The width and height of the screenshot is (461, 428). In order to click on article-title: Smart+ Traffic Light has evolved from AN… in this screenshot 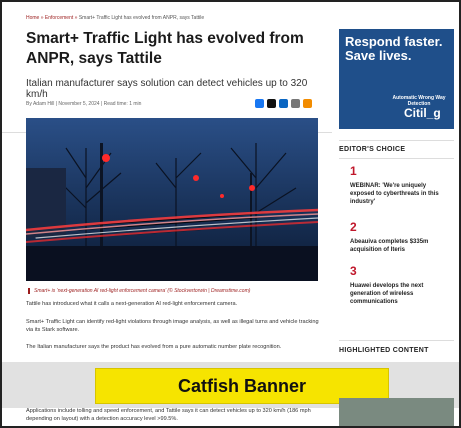, I will do `click(165, 48)`.